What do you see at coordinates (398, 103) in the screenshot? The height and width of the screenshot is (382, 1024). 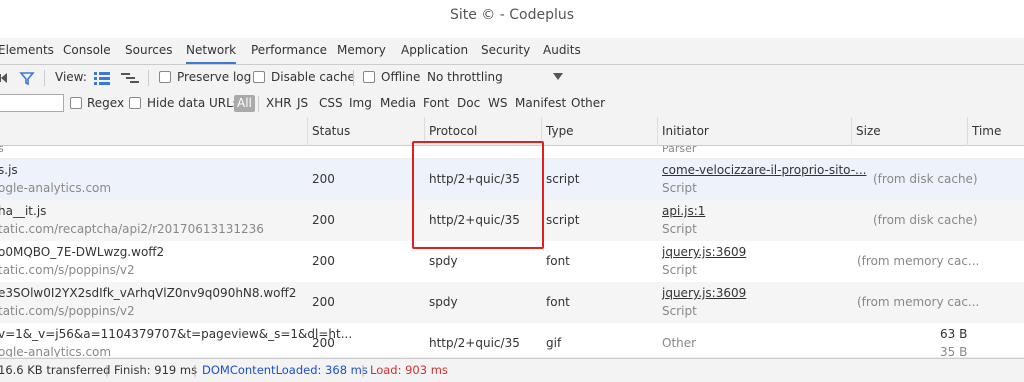 I see `filter-type-media: Media` at bounding box center [398, 103].